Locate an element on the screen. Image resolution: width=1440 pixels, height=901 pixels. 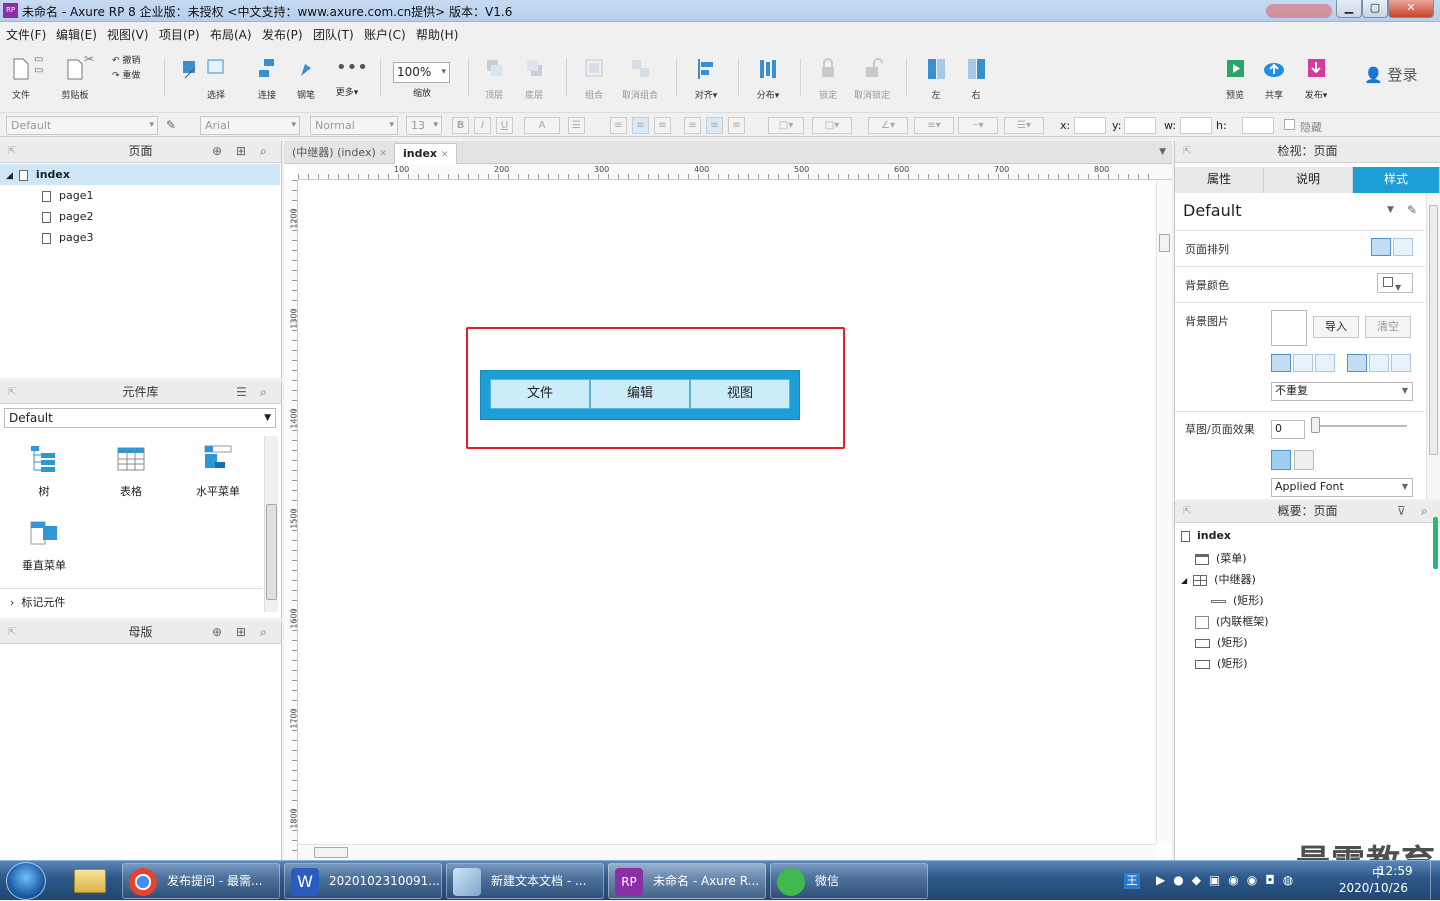
add-master-icon: ⊕ is located at coordinates (217, 632).